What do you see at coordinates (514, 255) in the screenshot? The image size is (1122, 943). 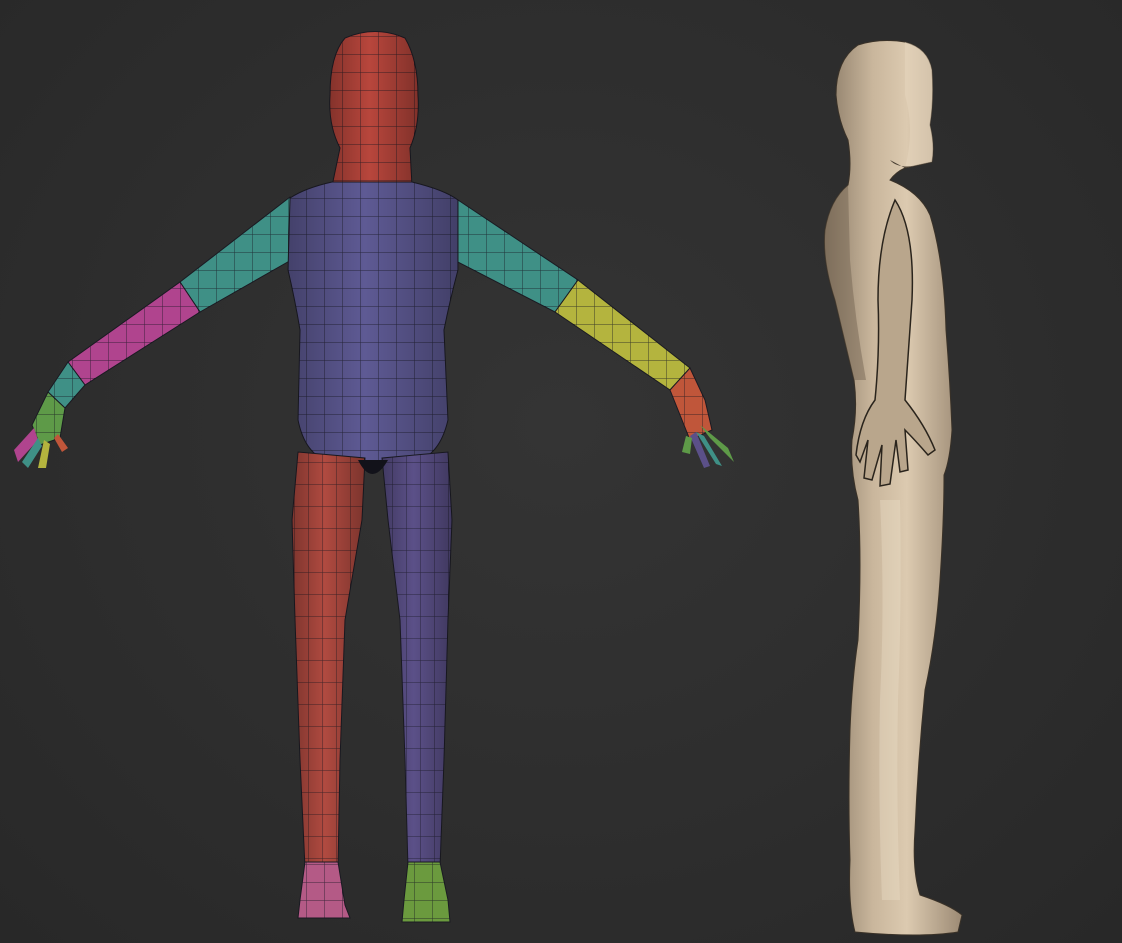 I see `left-upper-arm-polygroup` at bounding box center [514, 255].